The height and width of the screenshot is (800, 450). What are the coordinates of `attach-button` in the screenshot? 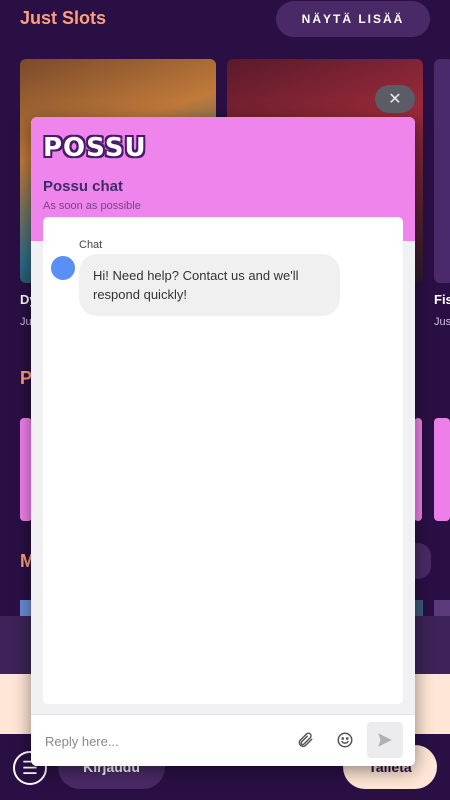 It's located at (305, 740).